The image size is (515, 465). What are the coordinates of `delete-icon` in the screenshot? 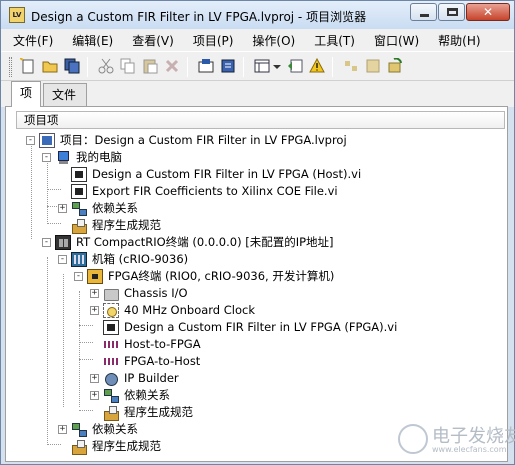 It's located at (172, 67).